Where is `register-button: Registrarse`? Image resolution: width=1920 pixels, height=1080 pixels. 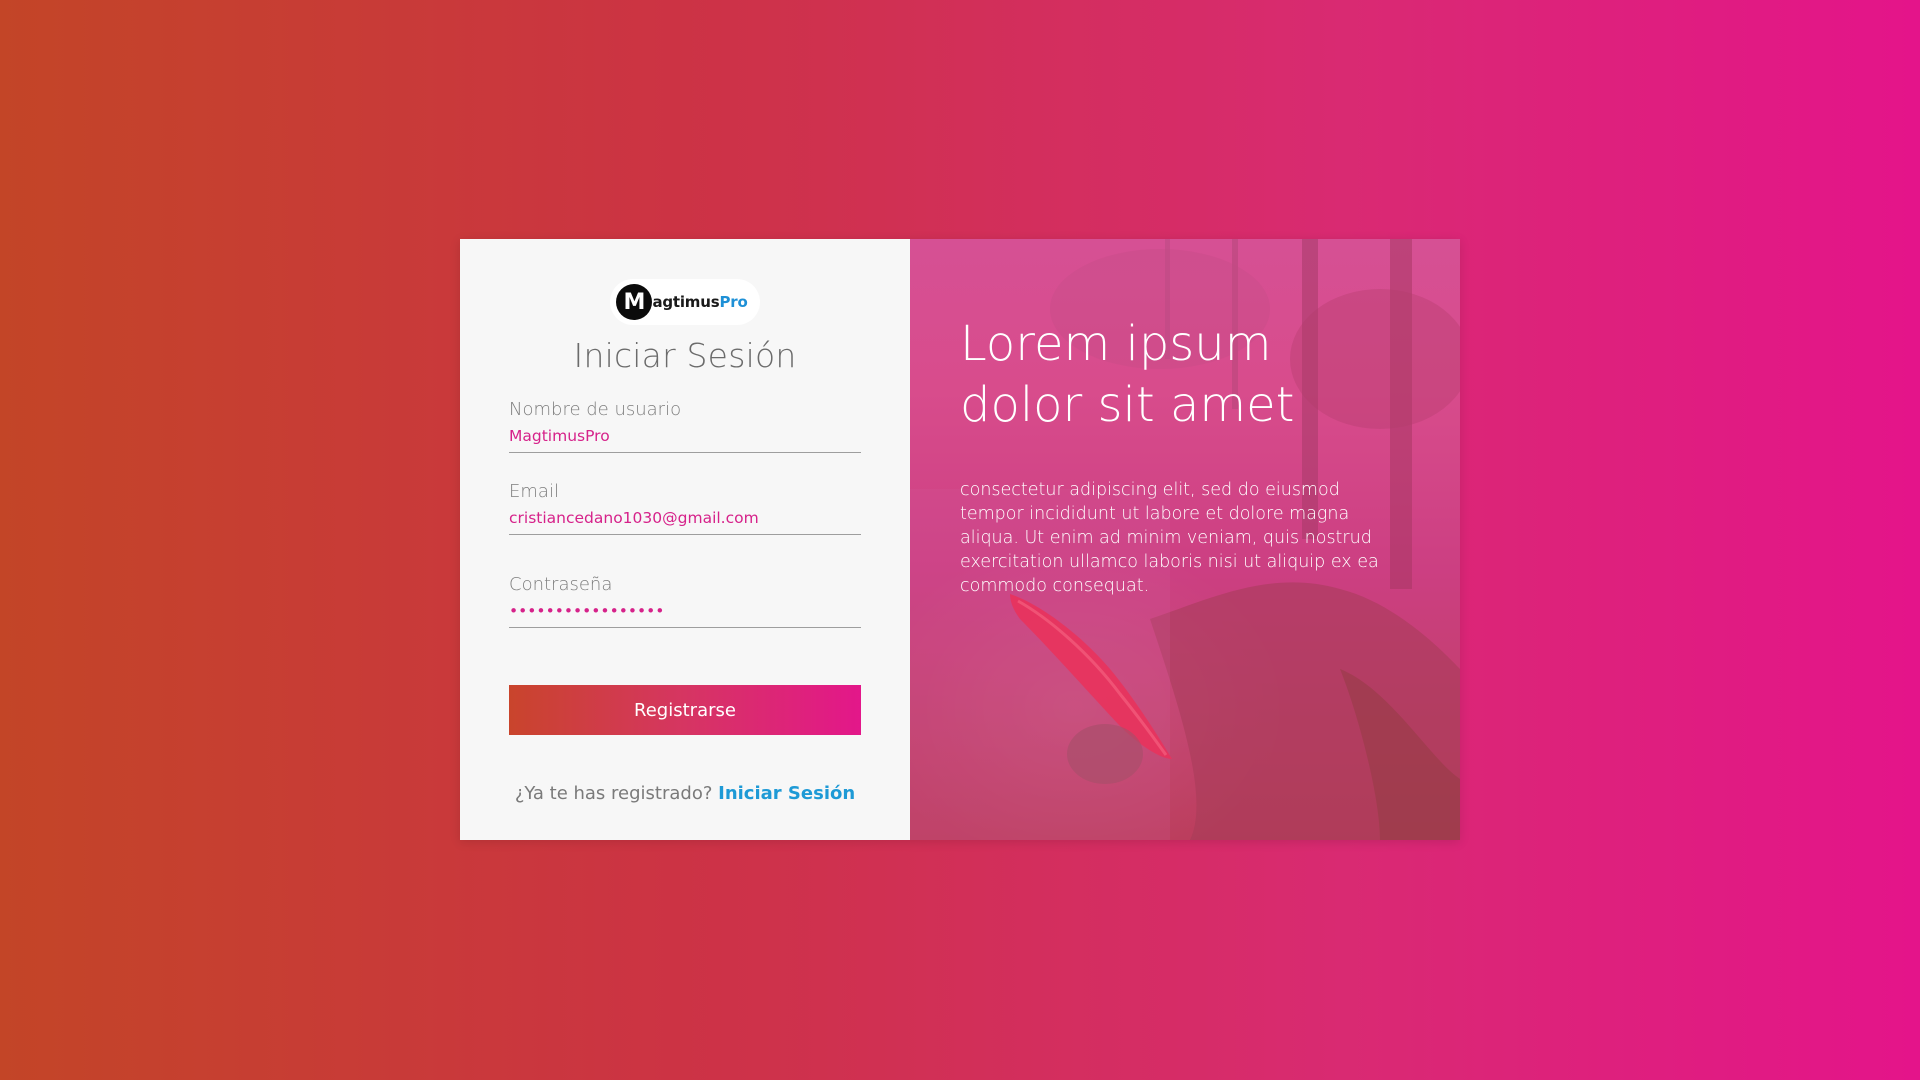 register-button: Registrarse is located at coordinates (685, 710).